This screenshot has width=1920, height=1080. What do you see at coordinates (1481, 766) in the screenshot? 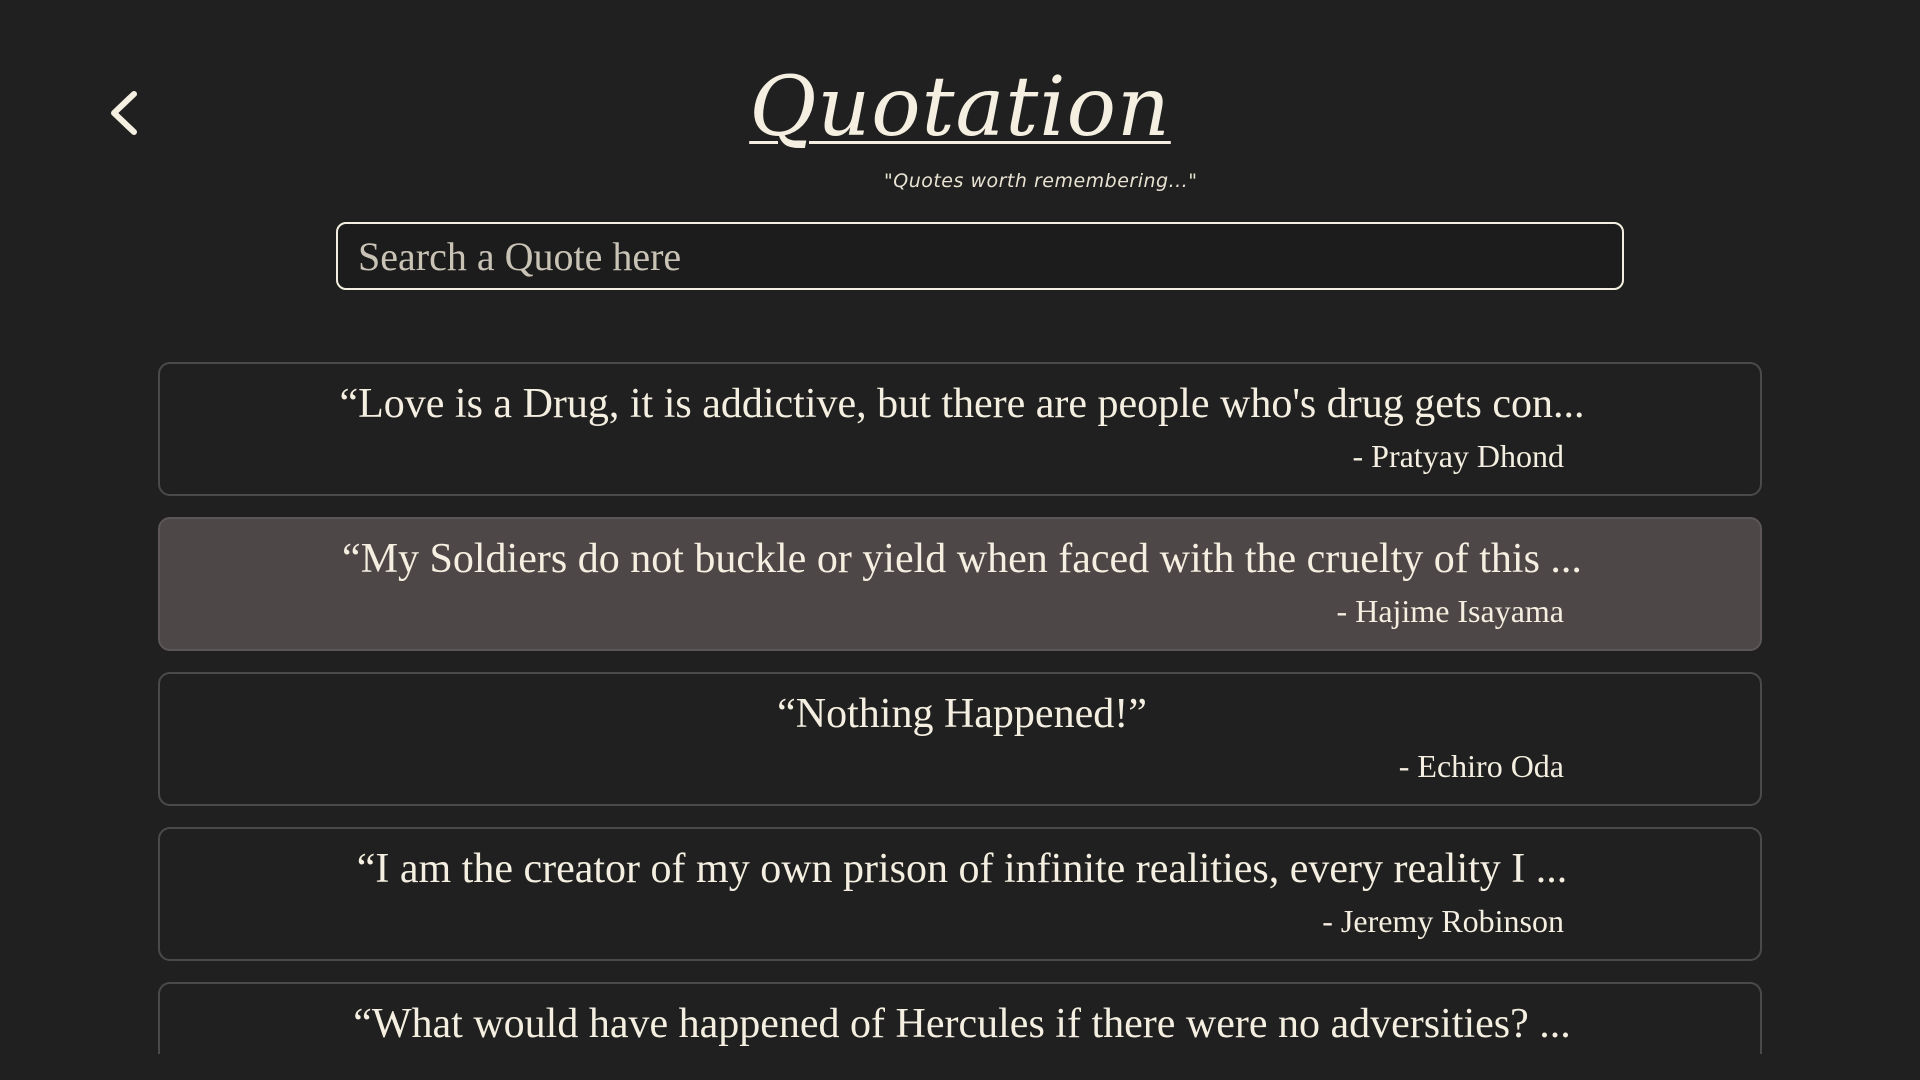
I see `quote-author: - Echiro Oda` at bounding box center [1481, 766].